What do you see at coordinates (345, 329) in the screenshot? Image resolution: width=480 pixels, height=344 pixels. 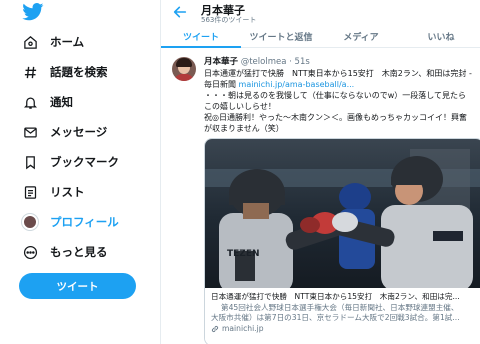 I see `link-preview-domain-row: mainichi.jp` at bounding box center [345, 329].